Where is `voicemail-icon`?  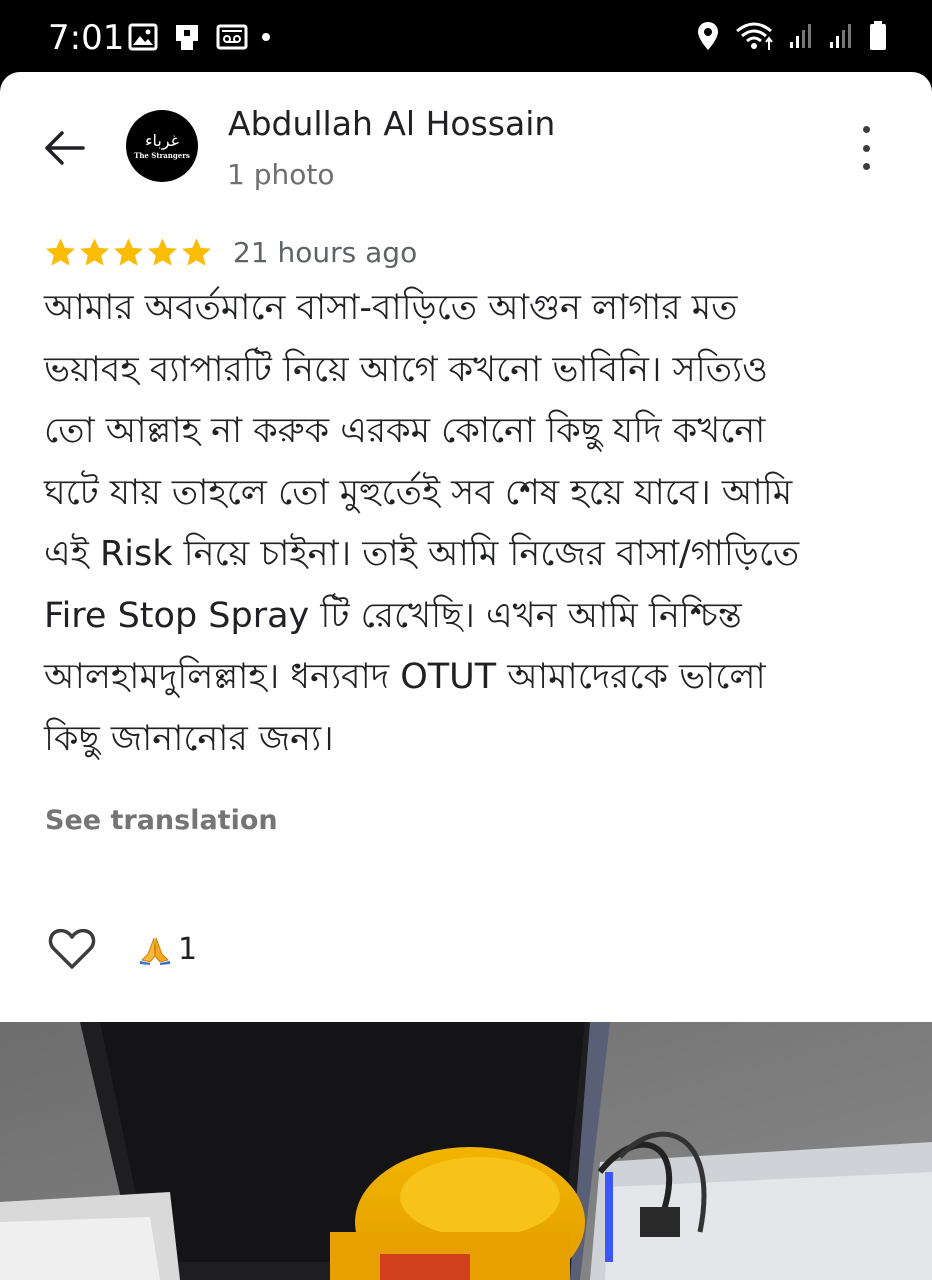
voicemail-icon is located at coordinates (232, 37).